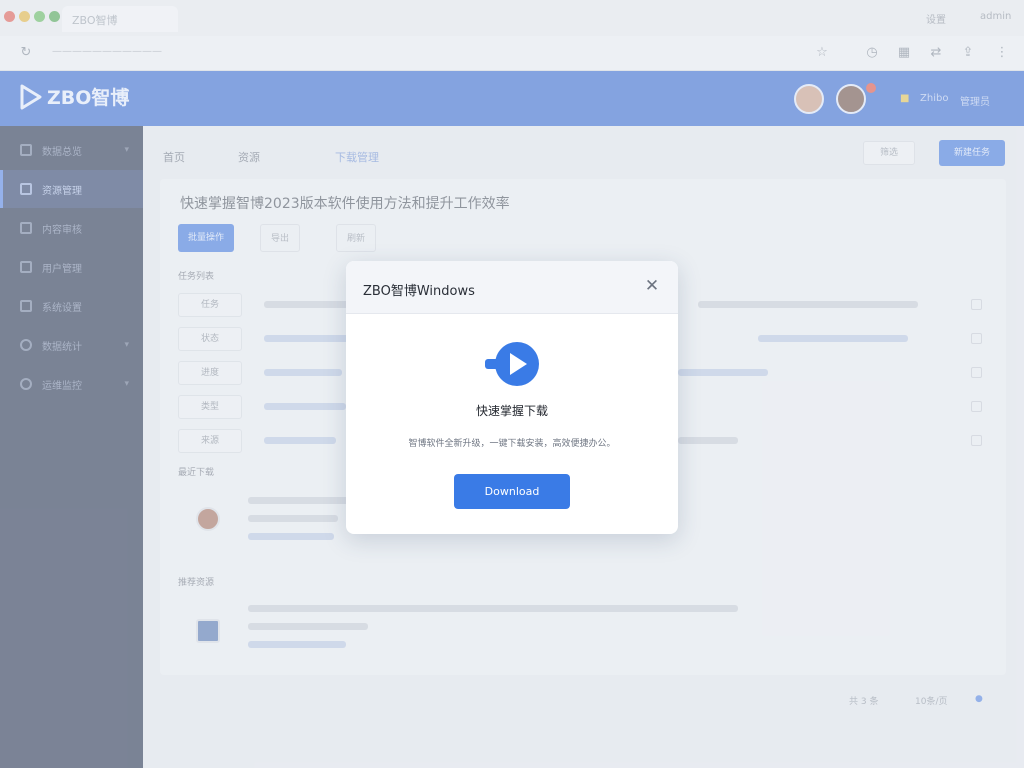 The height and width of the screenshot is (768, 1024). Describe the element at coordinates (512, 364) in the screenshot. I see `play-download-icon` at that location.